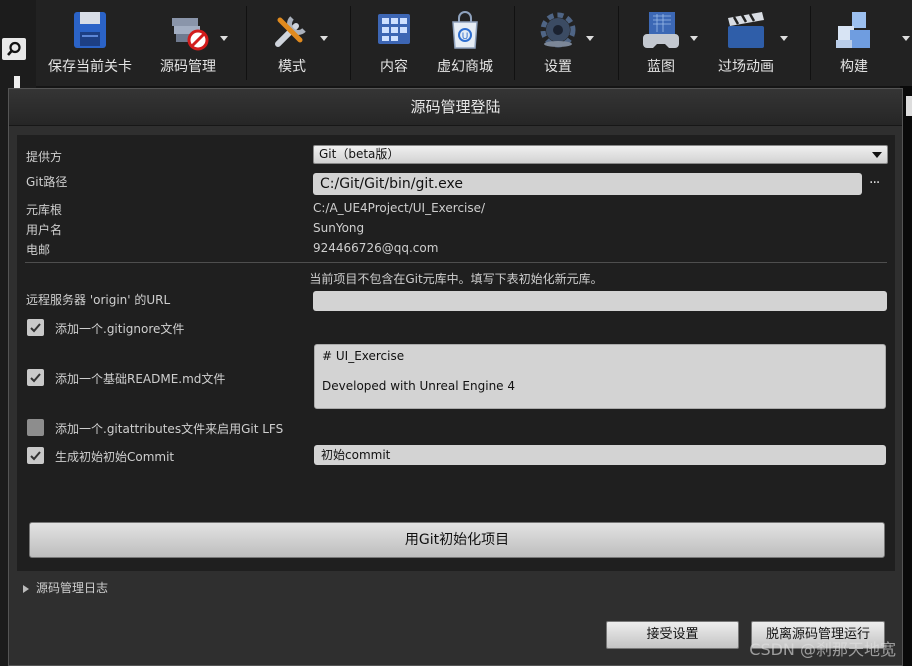 This screenshot has width=912, height=666. What do you see at coordinates (72, 588) in the screenshot?
I see `source-control-log-label: 源码管理日志` at bounding box center [72, 588].